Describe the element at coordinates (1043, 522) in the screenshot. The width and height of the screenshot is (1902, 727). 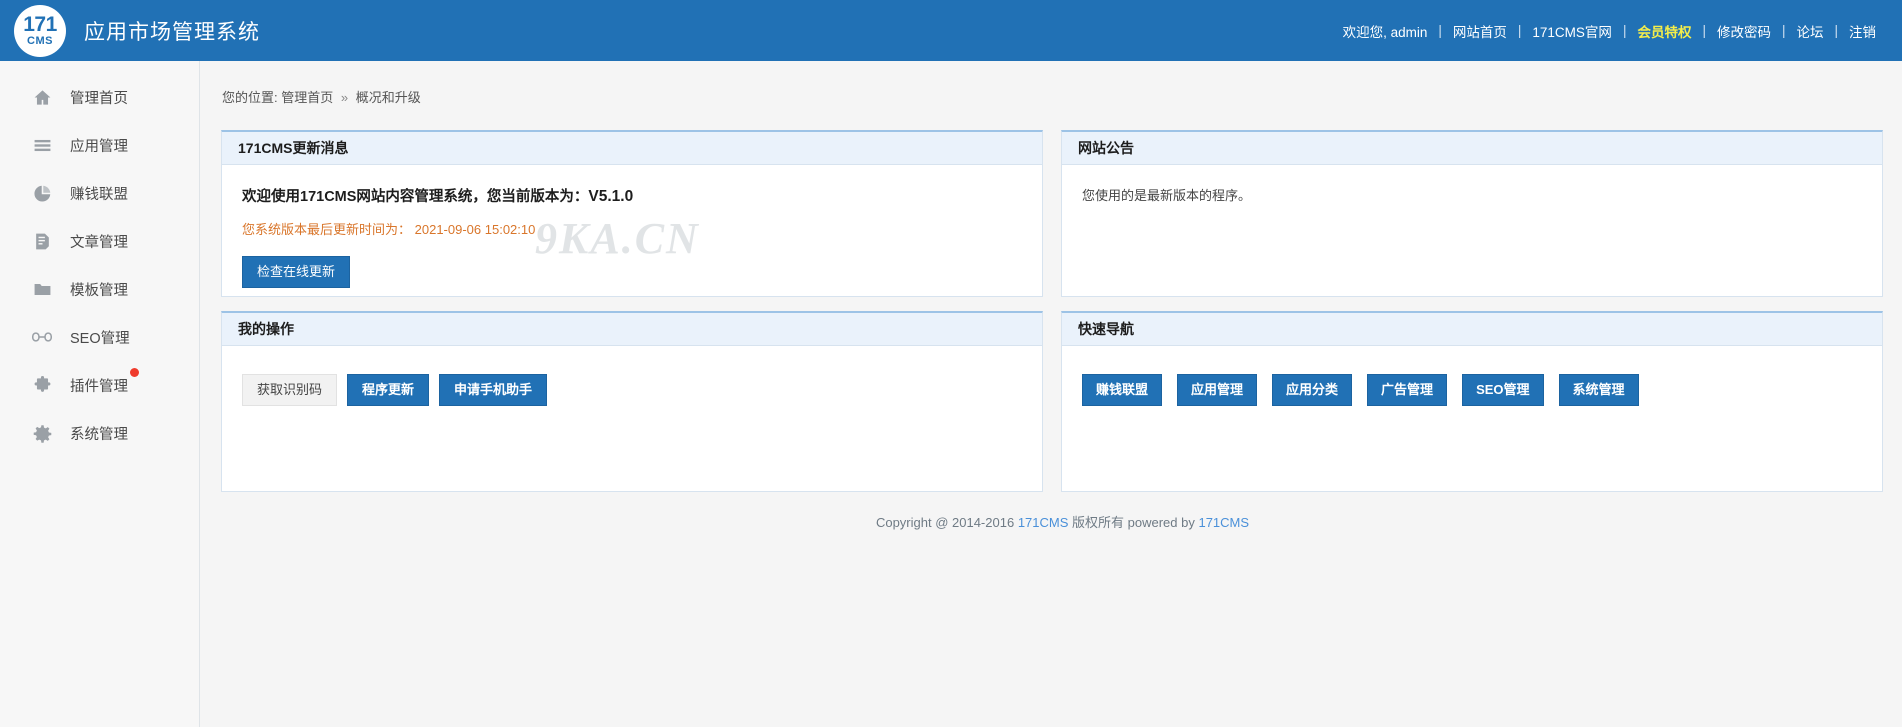
I see `footer-brand-link-1: 171CMS` at that location.